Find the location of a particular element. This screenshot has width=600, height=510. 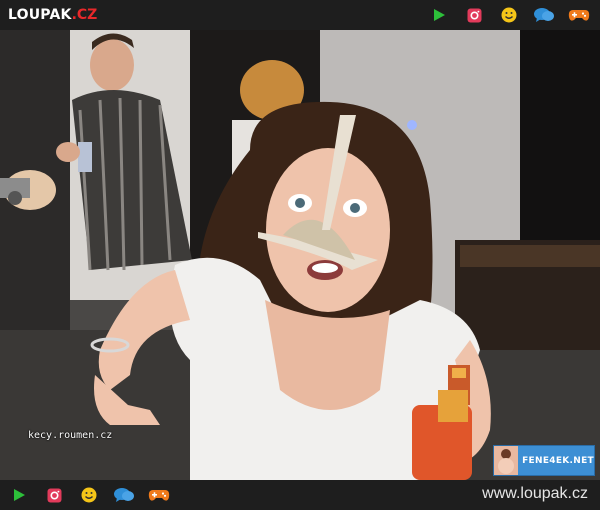

badge-label: FENE4EK.NET is located at coordinates (558, 460).